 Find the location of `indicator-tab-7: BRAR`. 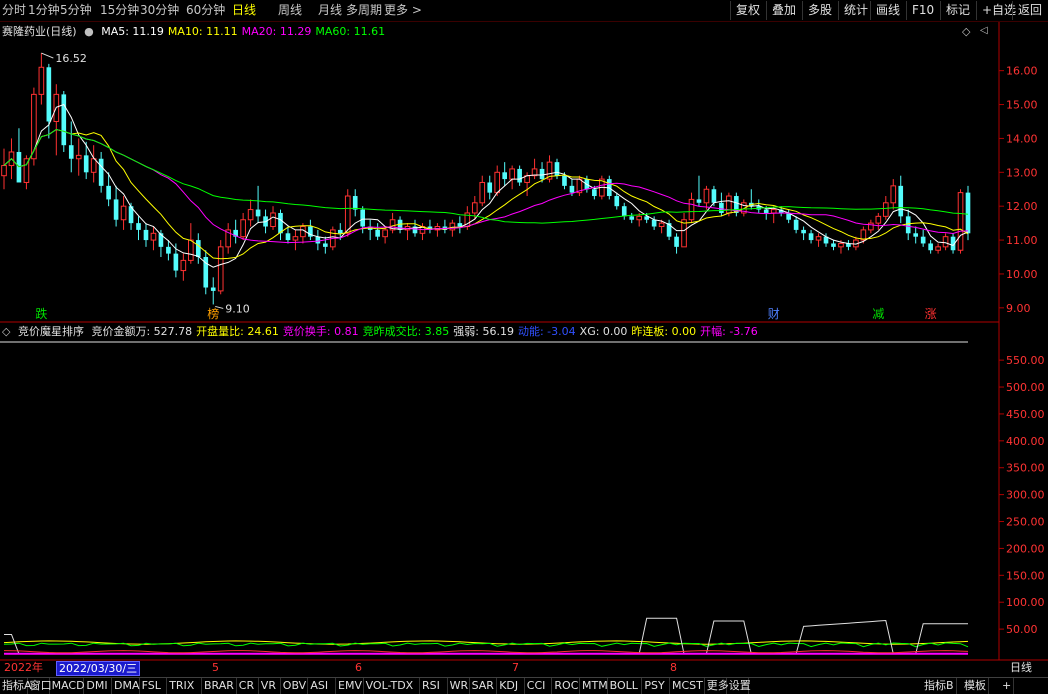

indicator-tab-7: BRAR is located at coordinates (219, 686).